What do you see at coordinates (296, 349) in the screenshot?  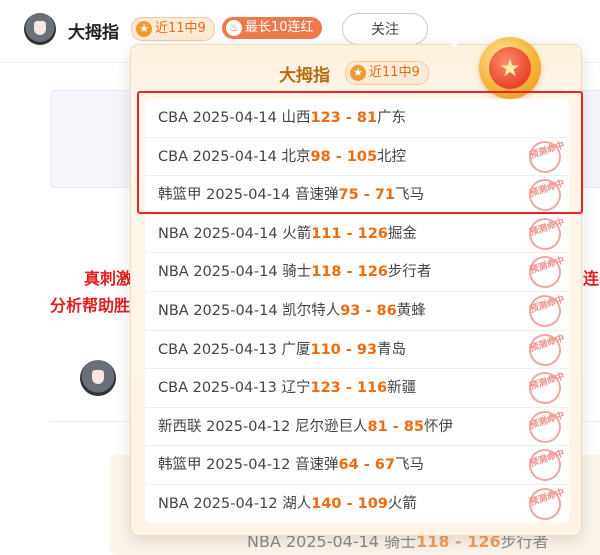 I see `match-home-team: 广厦` at bounding box center [296, 349].